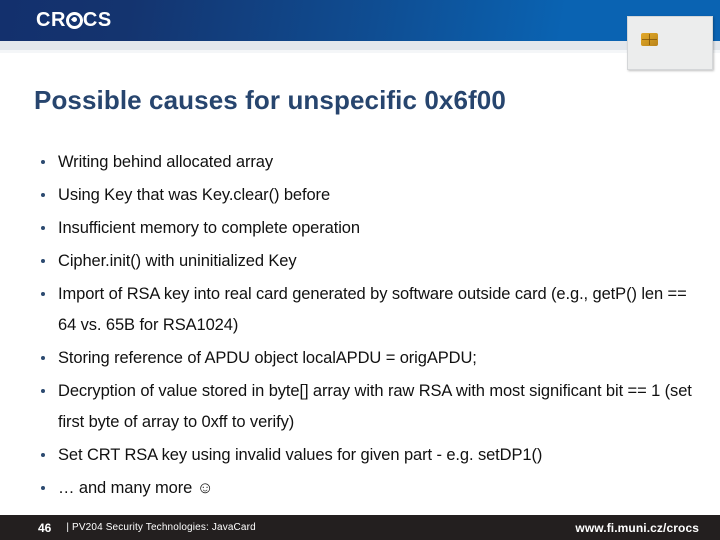 This screenshot has width=720, height=540. What do you see at coordinates (649, 39) in the screenshot?
I see `smart-card-chip-icon` at bounding box center [649, 39].